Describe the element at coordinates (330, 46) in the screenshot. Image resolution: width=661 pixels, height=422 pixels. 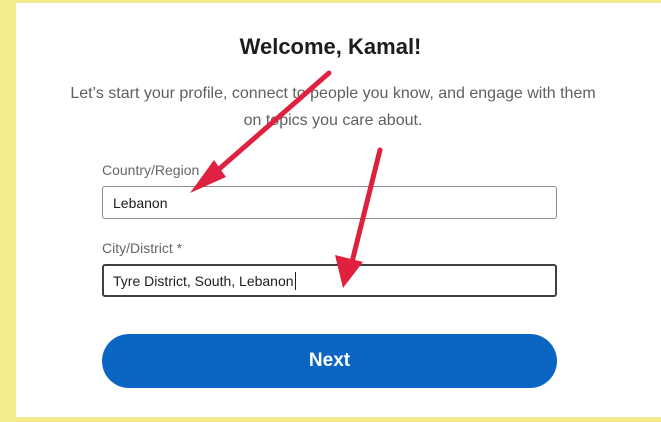
I see `page-title: Welcome, Kamal!` at that location.